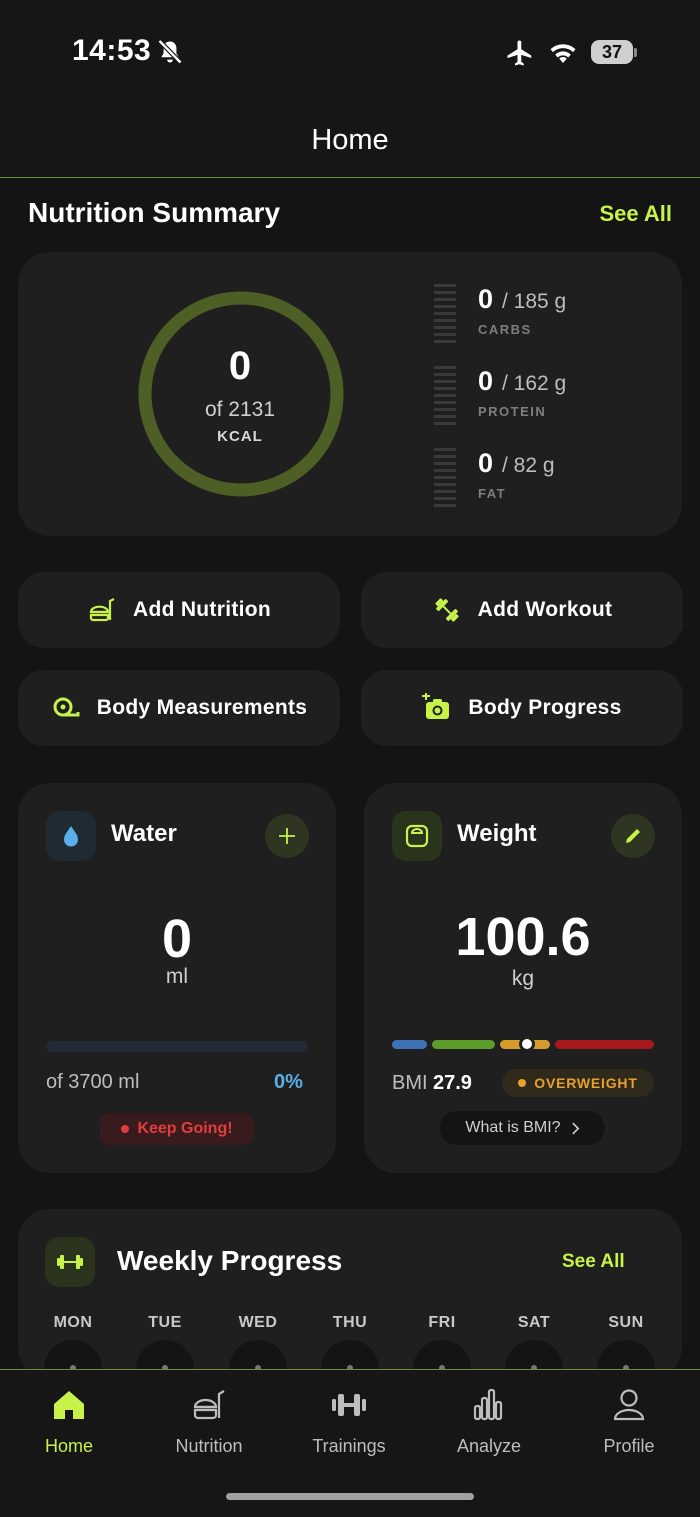  I want to click on nutrition-see-all-link: See All, so click(635, 214).